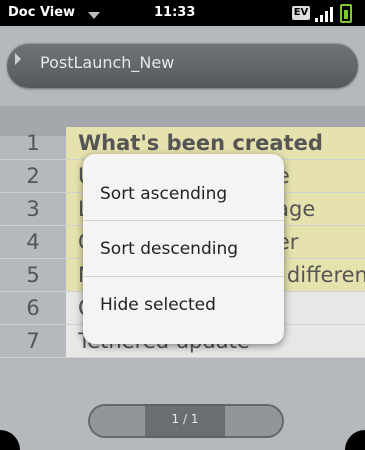  I want to click on row-number: 1, so click(33, 143).